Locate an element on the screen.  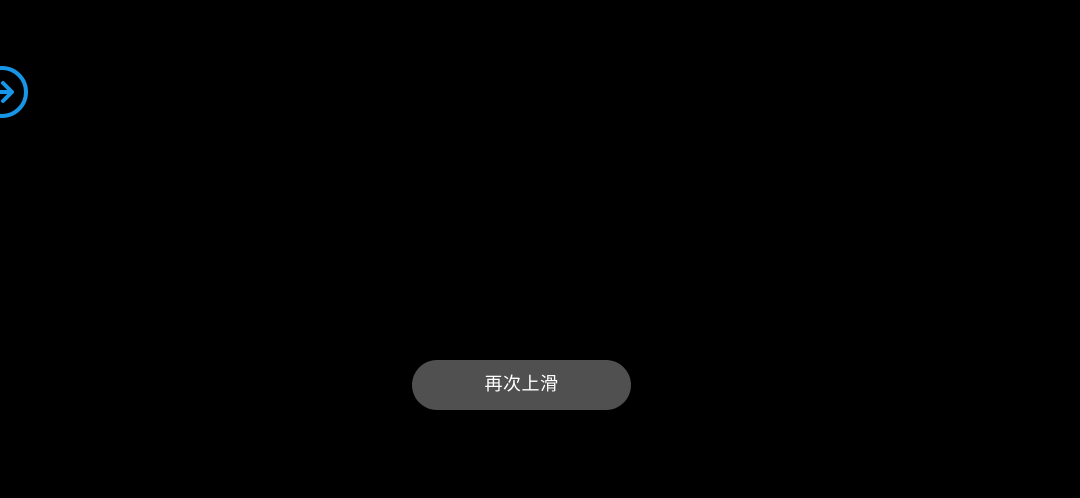
forward-button is located at coordinates (14, 92).